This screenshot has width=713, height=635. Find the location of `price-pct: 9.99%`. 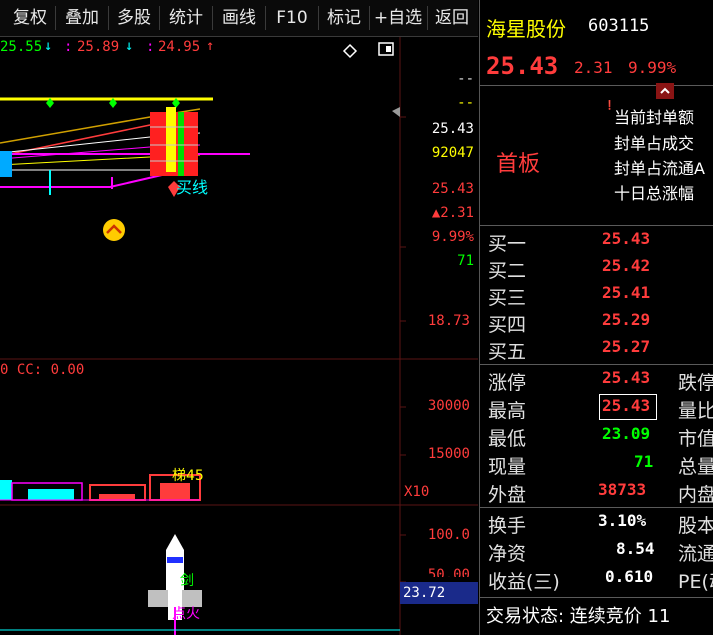

price-pct: 9.99% is located at coordinates (652, 67).